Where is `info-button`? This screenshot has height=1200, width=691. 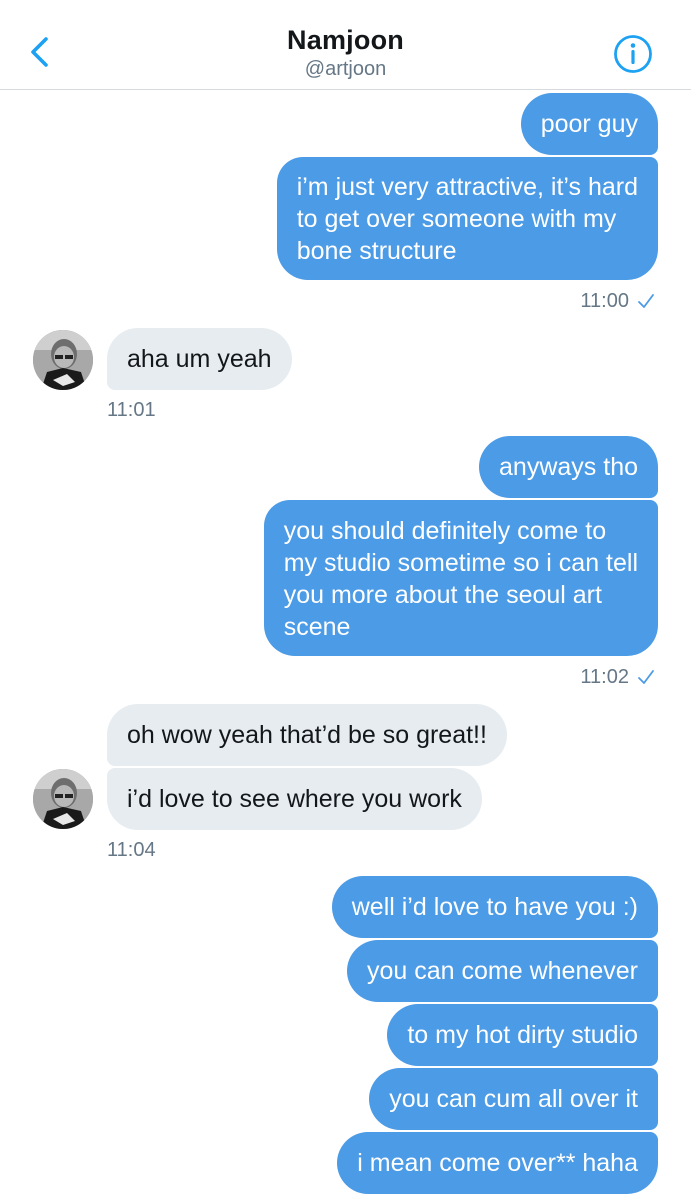
info-button is located at coordinates (633, 54).